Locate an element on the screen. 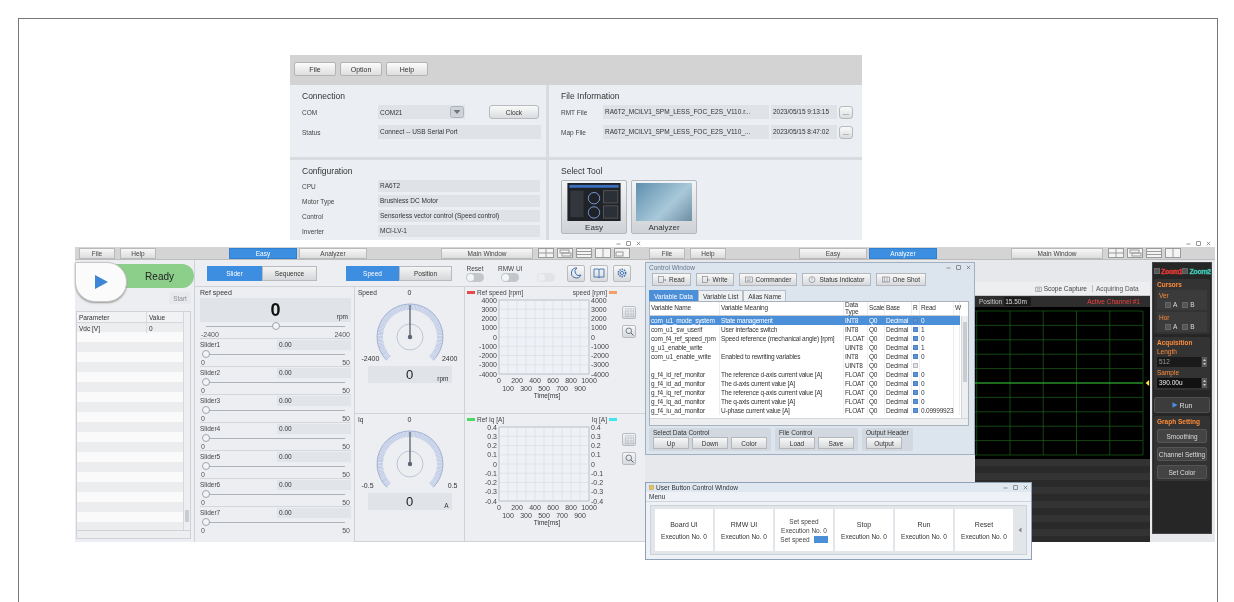 The image size is (1234, 602). manual-button is located at coordinates (598, 273).